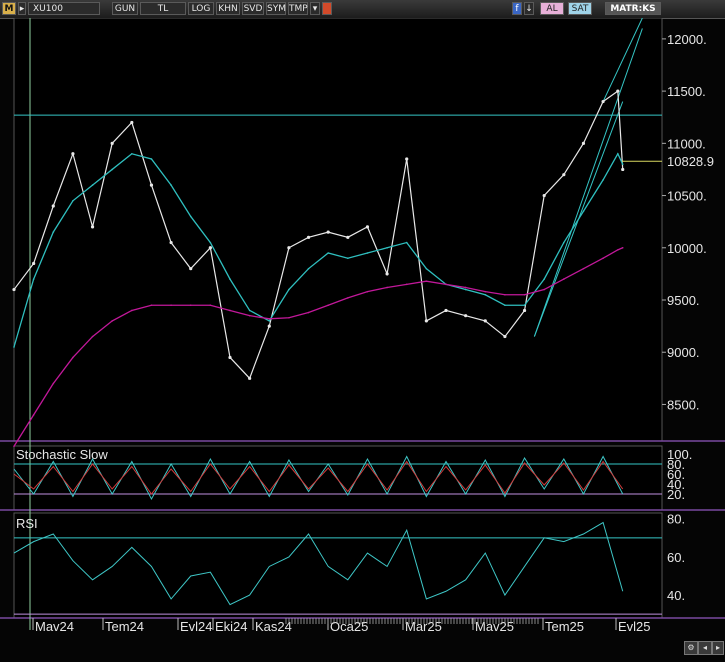 Image resolution: width=725 pixels, height=662 pixels. Describe the element at coordinates (54, 625) in the screenshot. I see `x-tick-label: Mav24` at that location.